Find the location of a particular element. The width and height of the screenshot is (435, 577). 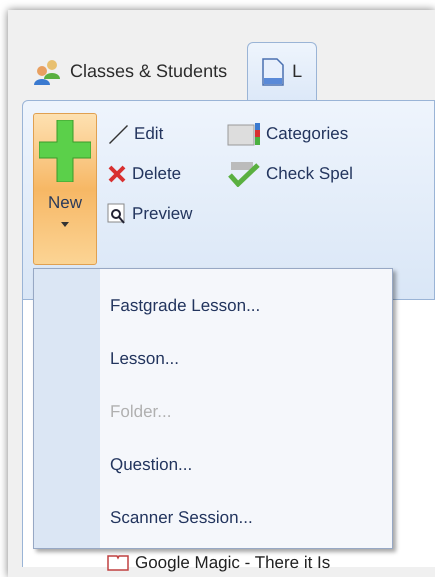

tab: L is located at coordinates (282, 71).